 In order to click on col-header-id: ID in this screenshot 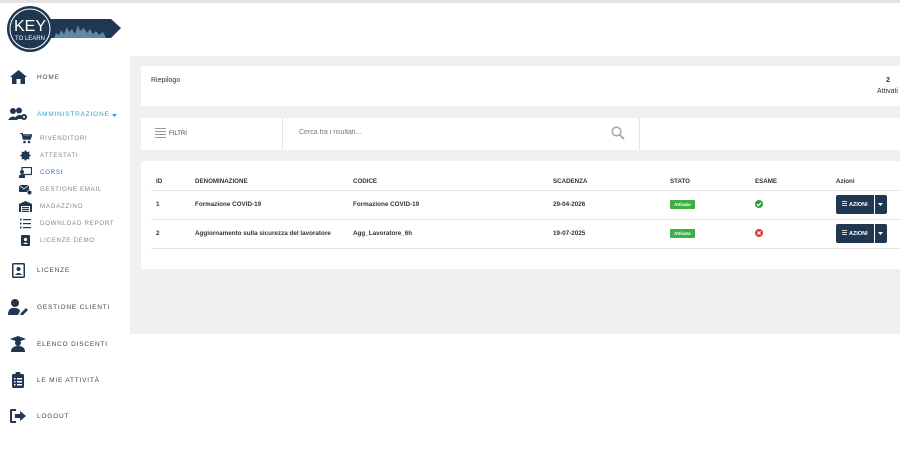, I will do `click(170, 182)`.